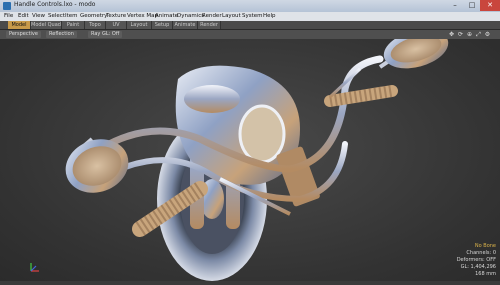 The height and width of the screenshot is (285, 500). What do you see at coordinates (478, 34) in the screenshot?
I see `maximize-icon: ⤢` at bounding box center [478, 34].